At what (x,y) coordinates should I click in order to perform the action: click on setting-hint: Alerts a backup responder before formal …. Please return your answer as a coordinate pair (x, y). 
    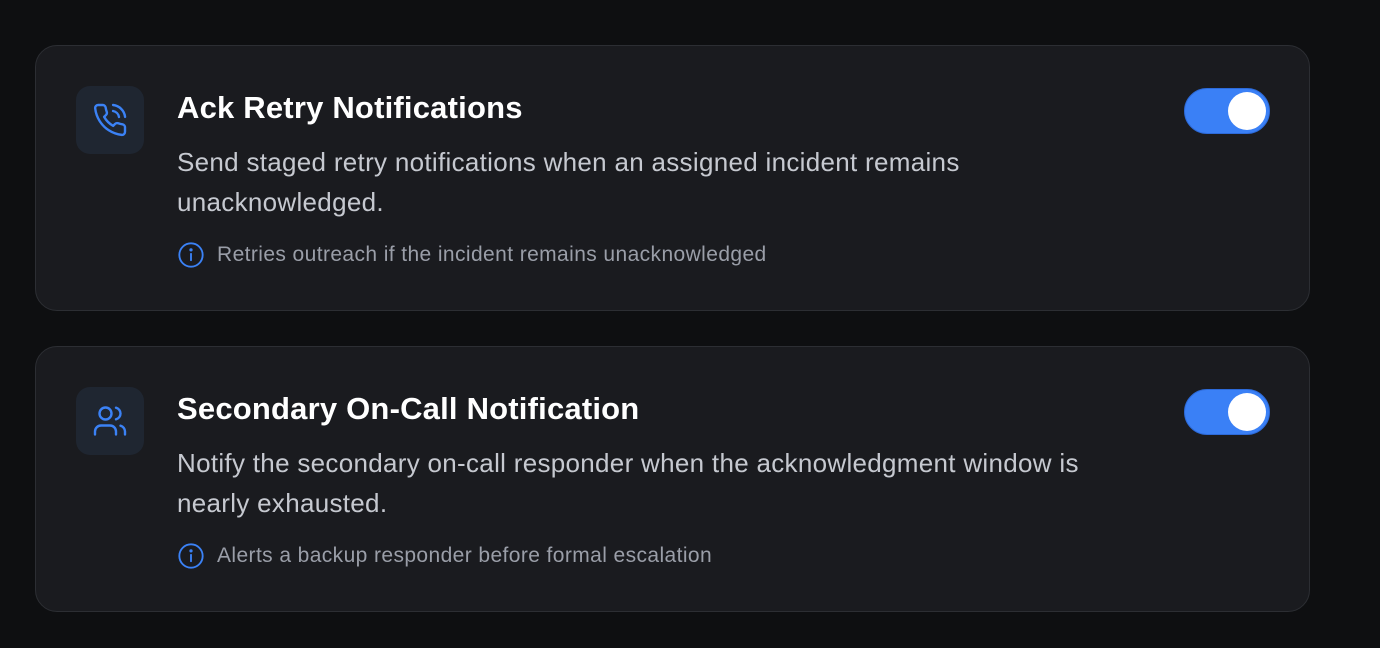
    Looking at the image, I should click on (444, 556).